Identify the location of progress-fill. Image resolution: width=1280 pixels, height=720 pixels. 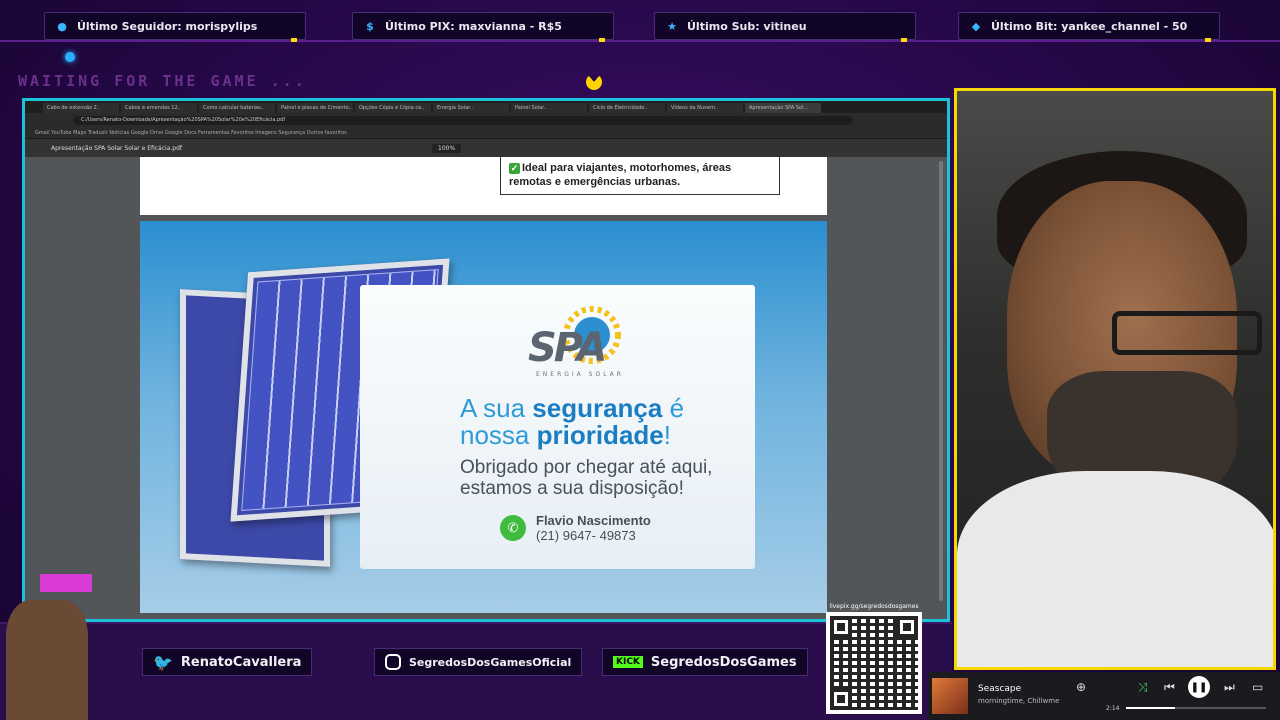
(1150, 708).